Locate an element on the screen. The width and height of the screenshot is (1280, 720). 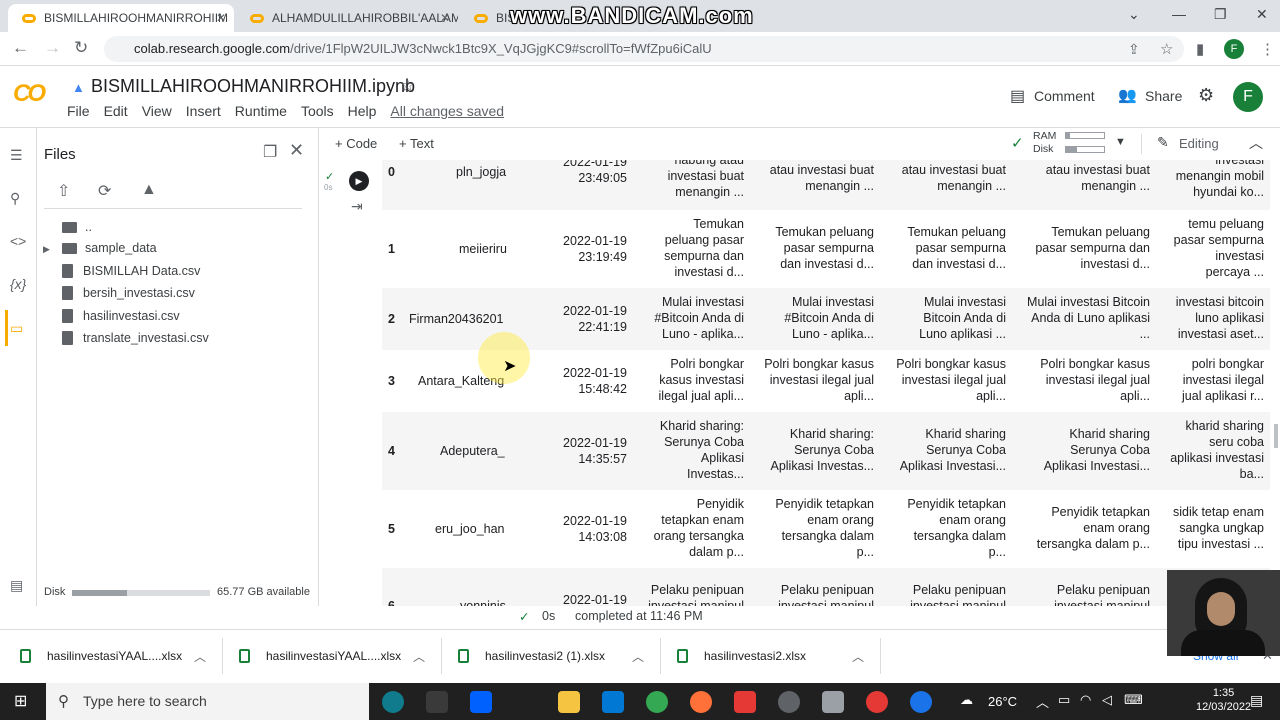
notebook-name: BISMILLAHIROOHMANIRROHIIM.ipynb is located at coordinates (253, 86).